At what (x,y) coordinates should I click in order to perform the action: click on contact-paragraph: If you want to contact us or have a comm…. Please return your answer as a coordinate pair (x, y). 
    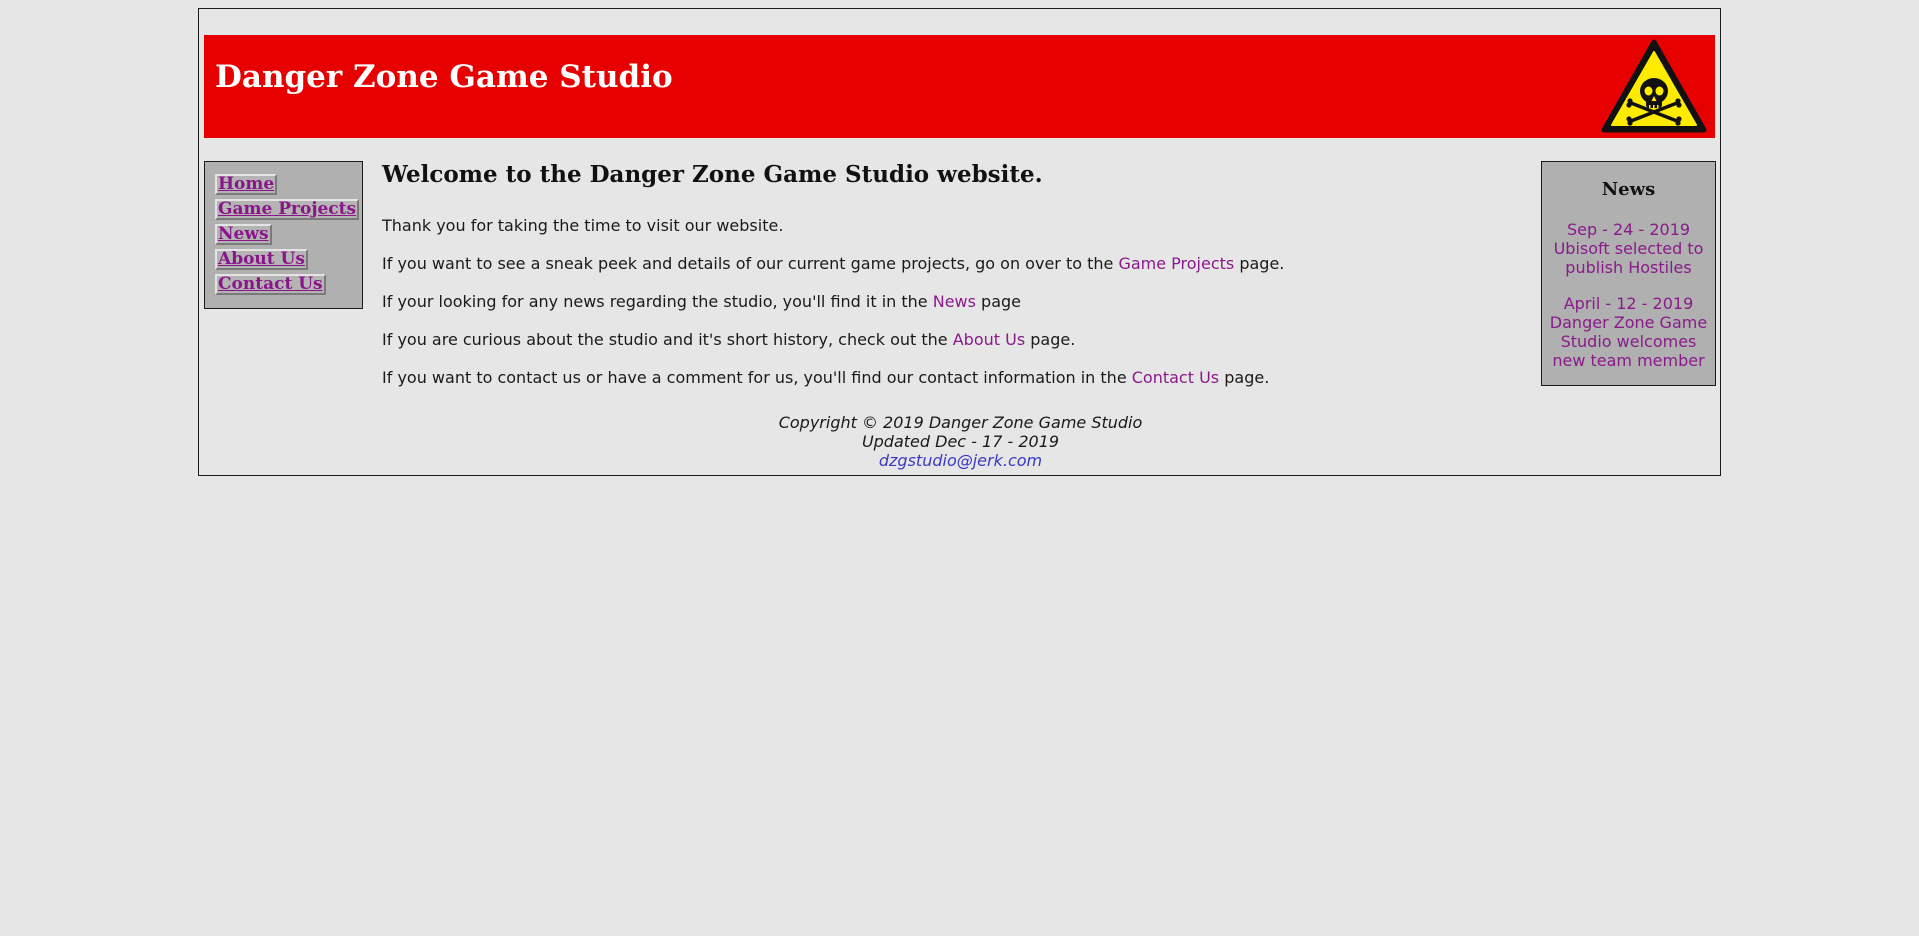
    Looking at the image, I should click on (825, 378).